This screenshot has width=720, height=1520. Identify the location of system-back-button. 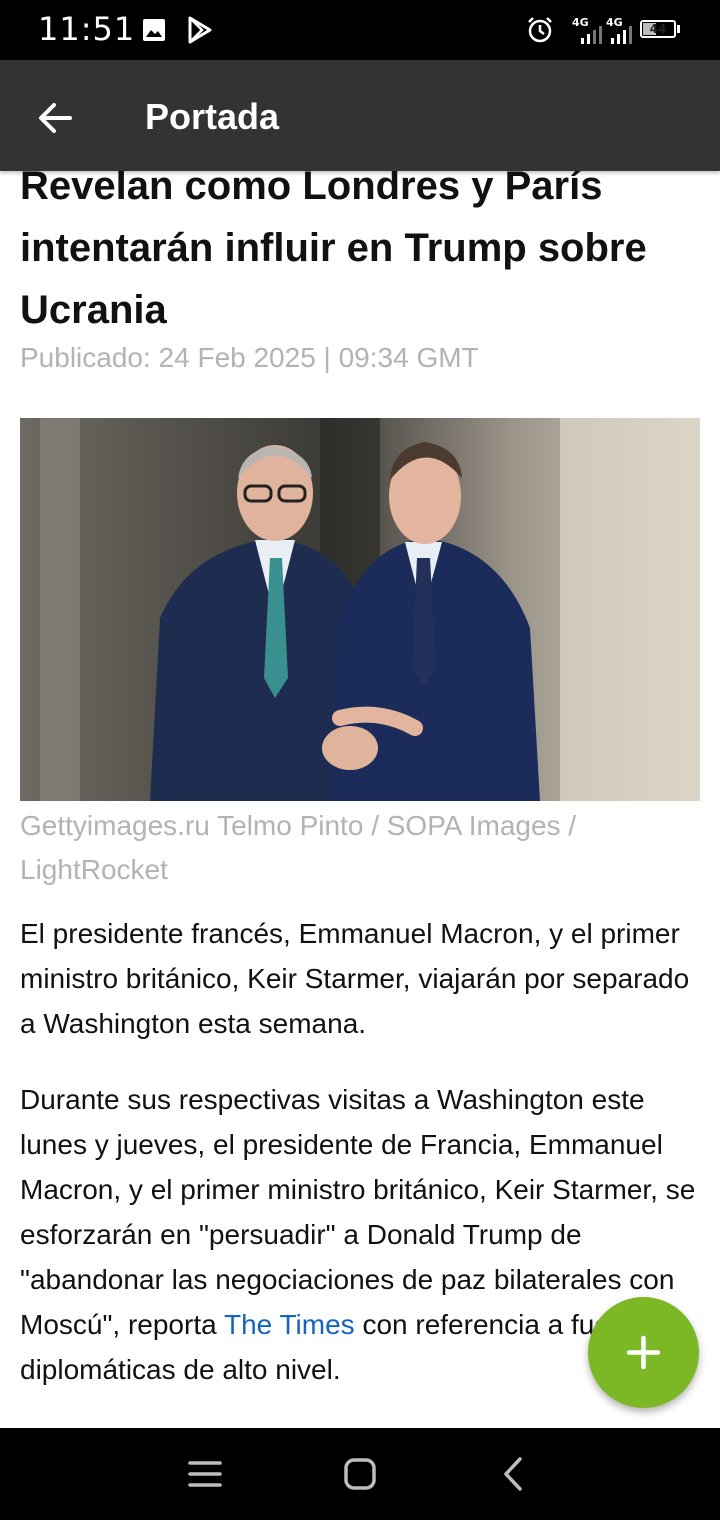
(514, 1474).